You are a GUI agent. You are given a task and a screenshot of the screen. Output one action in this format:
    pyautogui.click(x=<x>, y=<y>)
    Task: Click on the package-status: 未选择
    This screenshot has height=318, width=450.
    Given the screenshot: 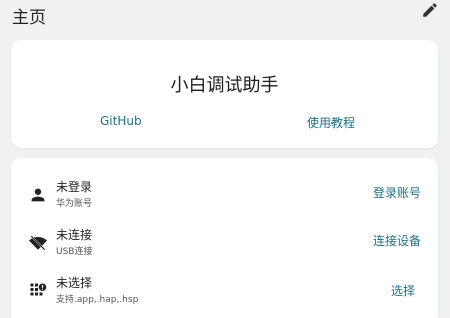 What is the action you would take?
    pyautogui.click(x=74, y=283)
    